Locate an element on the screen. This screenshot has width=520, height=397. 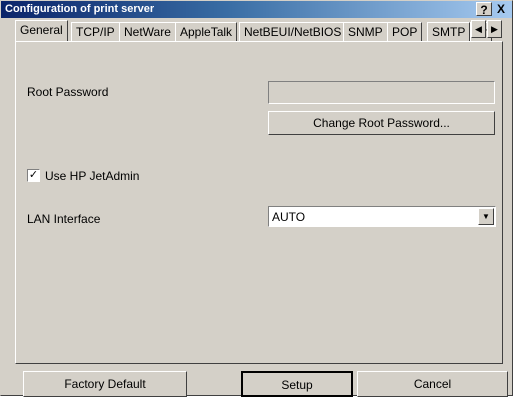
tab-pop: POP is located at coordinates (405, 31).